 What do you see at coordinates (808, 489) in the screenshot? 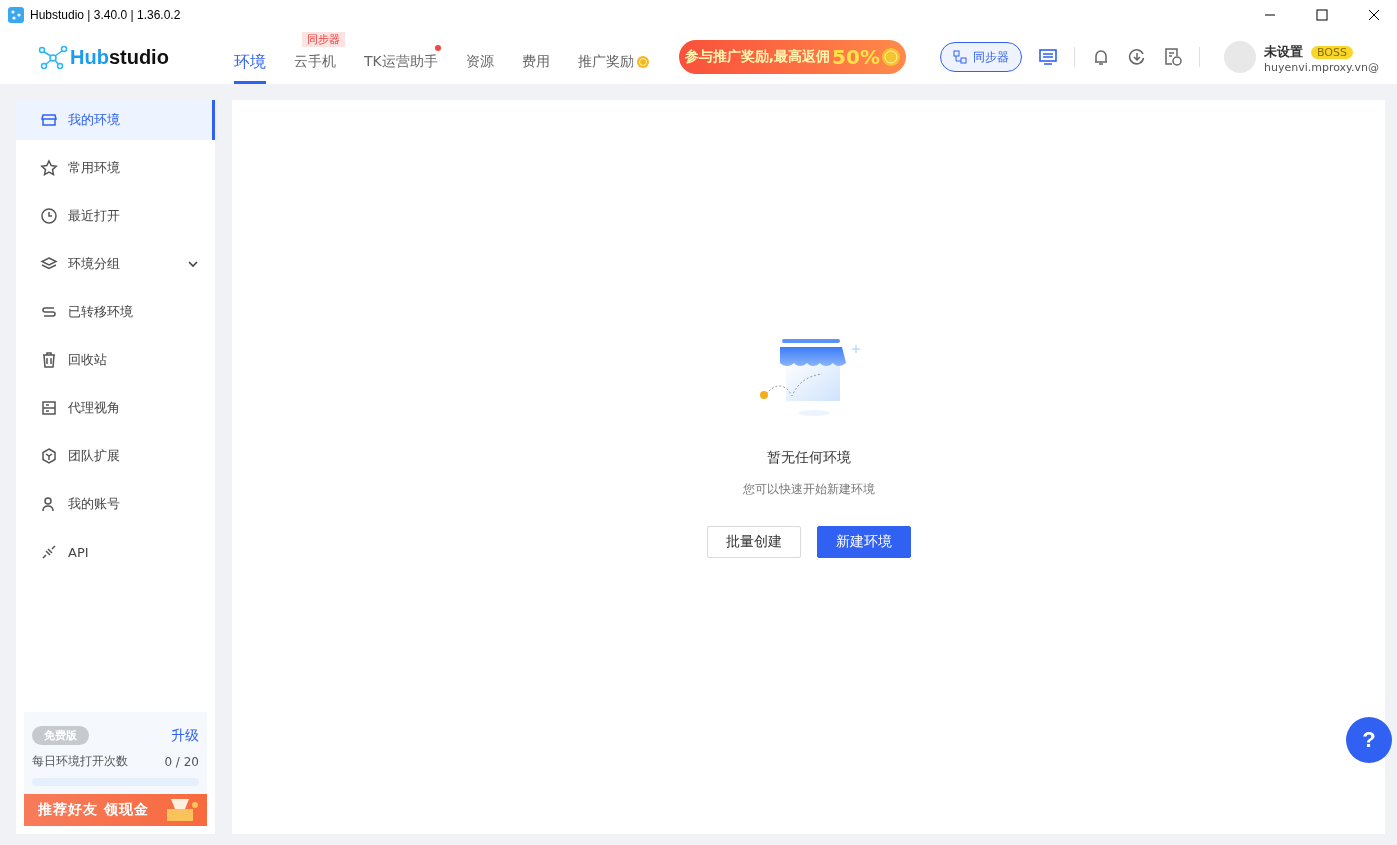
I see `empty-state-subtitle: 您可以快速开始新建环境` at bounding box center [808, 489].